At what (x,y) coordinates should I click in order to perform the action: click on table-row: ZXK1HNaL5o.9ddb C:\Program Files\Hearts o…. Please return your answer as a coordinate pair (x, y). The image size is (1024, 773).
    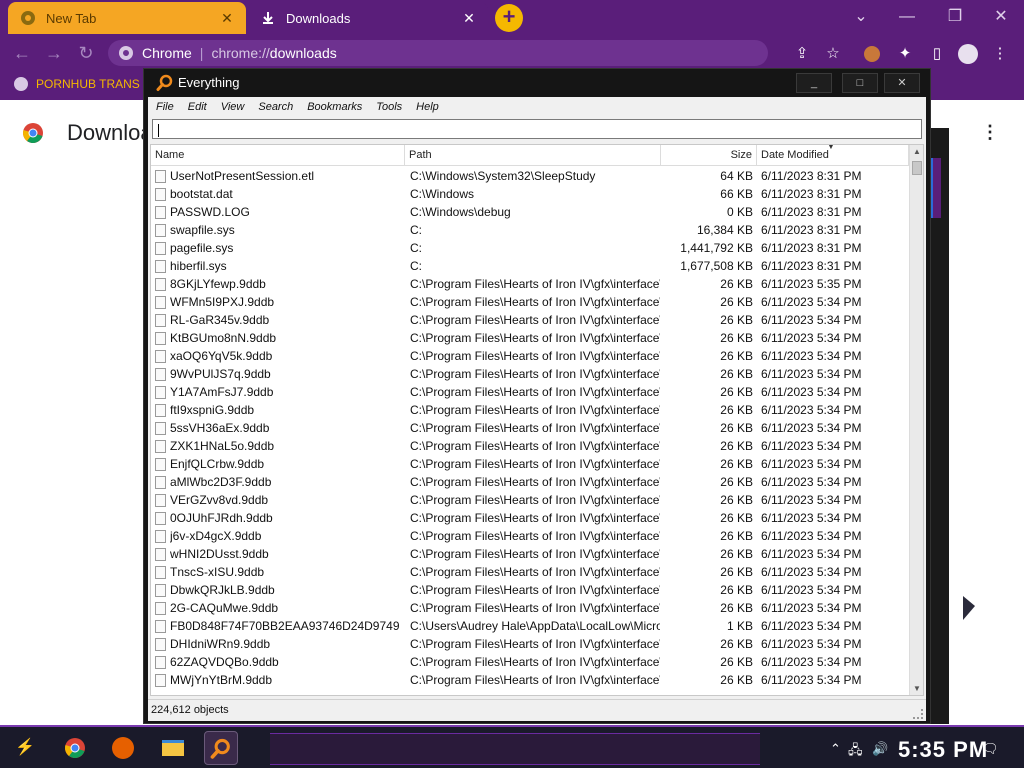
    Looking at the image, I should click on (530, 446).